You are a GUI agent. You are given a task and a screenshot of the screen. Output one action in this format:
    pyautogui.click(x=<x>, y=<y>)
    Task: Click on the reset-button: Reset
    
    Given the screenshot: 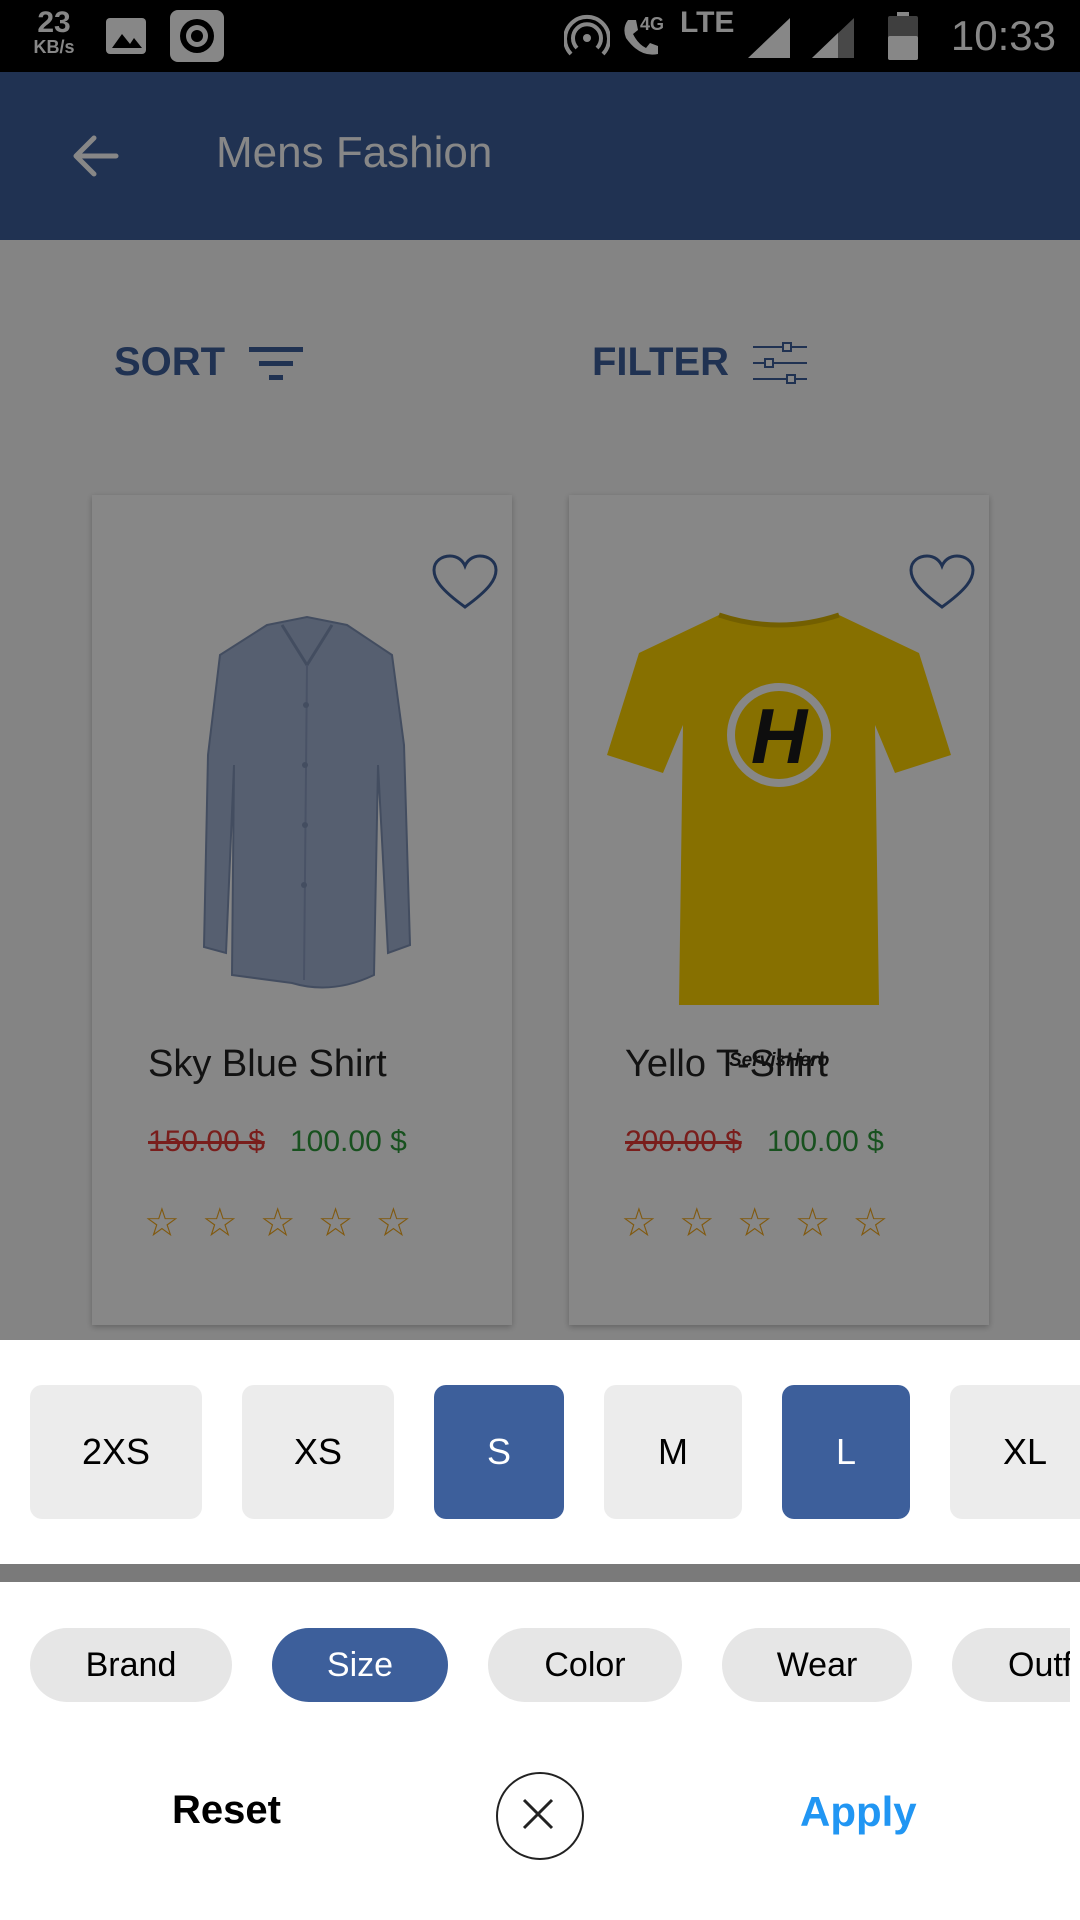 What is the action you would take?
    pyautogui.click(x=226, y=1810)
    